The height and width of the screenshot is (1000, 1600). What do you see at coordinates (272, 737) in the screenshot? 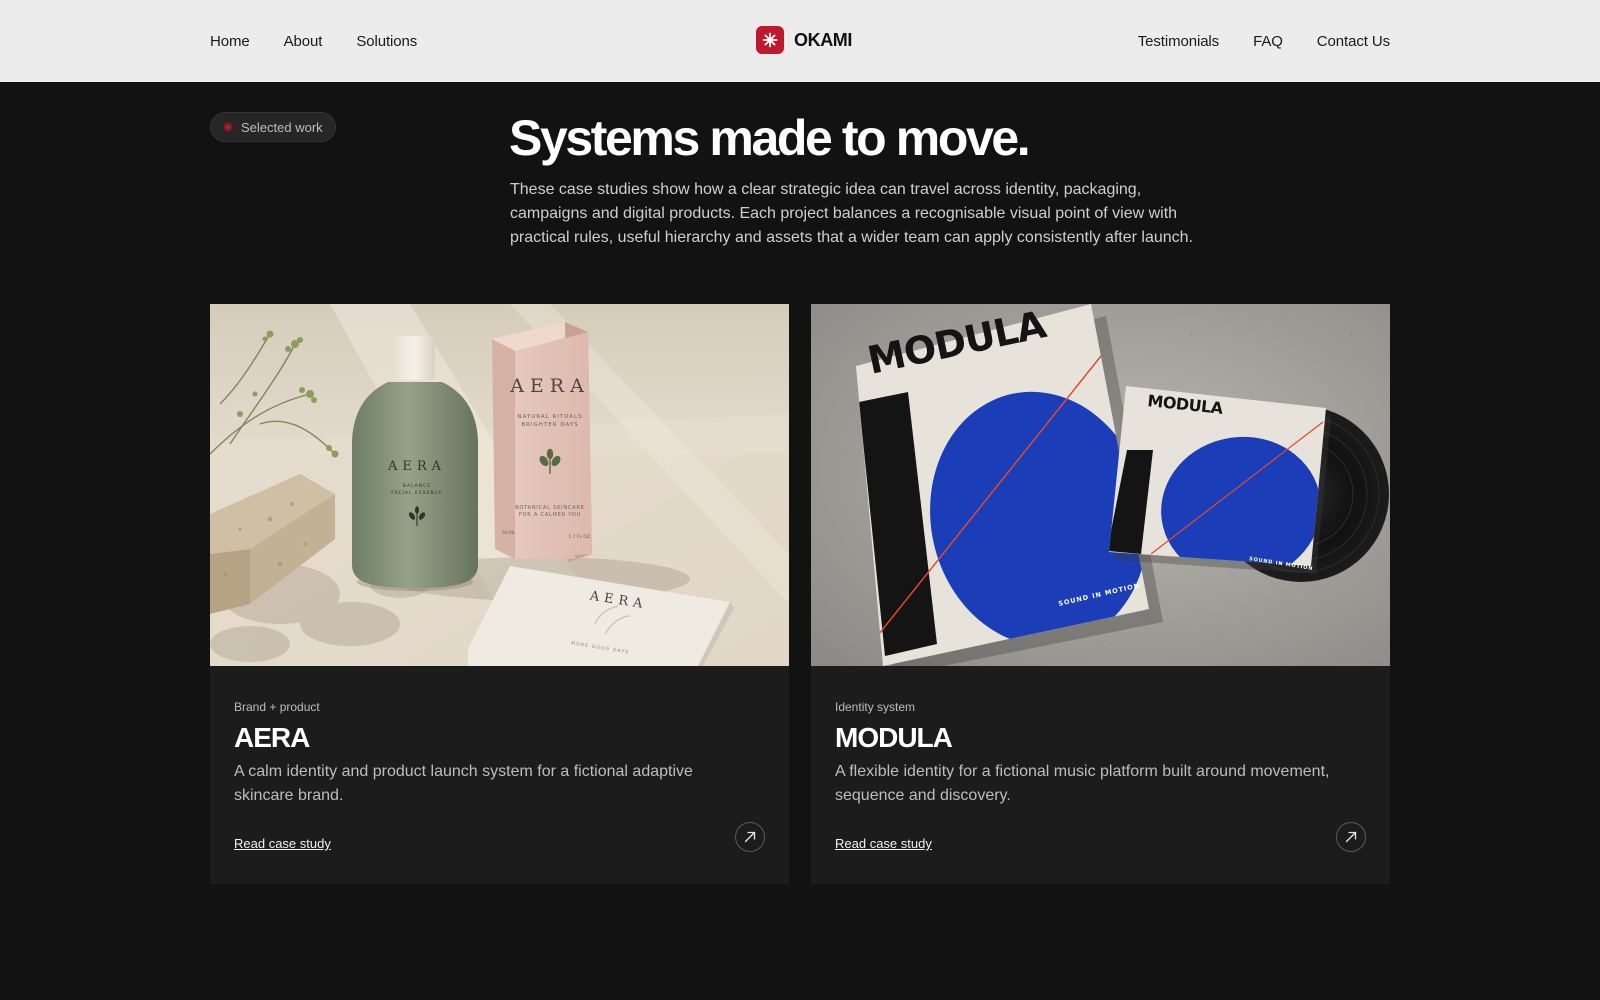
I see `card-title: AERA` at bounding box center [272, 737].